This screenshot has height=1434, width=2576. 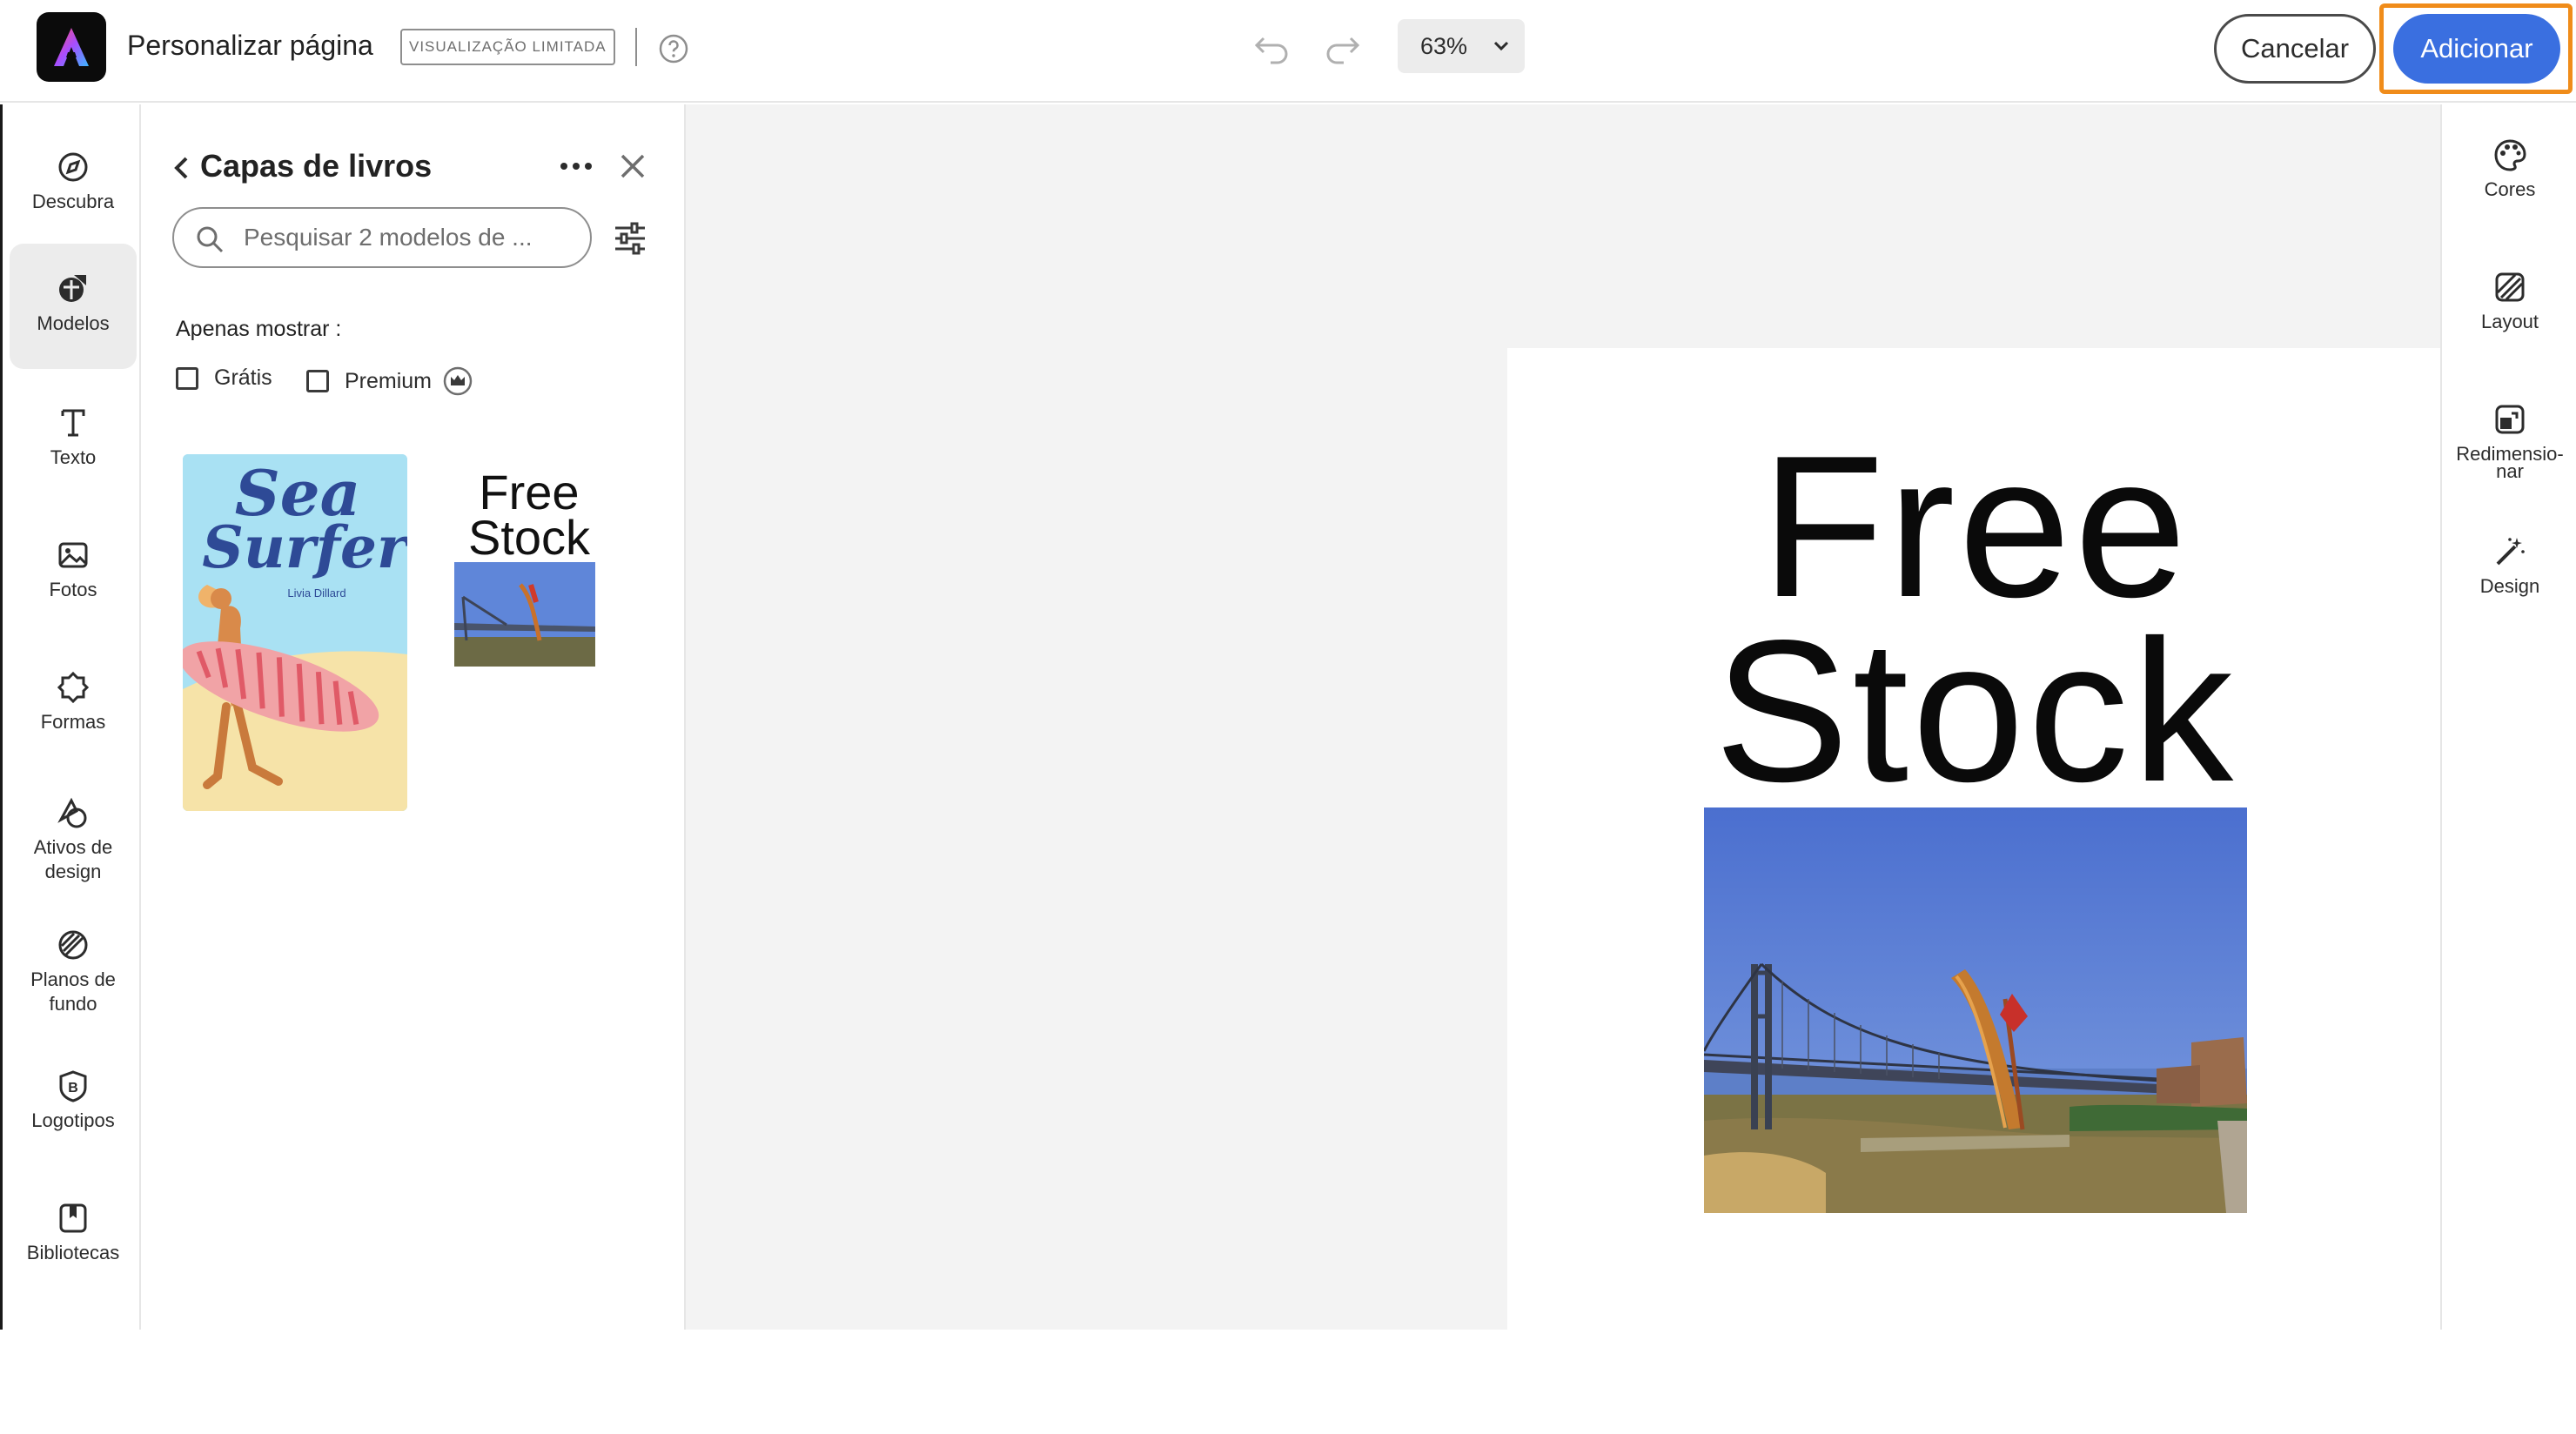 I want to click on canvas-photo, so click(x=1975, y=1010).